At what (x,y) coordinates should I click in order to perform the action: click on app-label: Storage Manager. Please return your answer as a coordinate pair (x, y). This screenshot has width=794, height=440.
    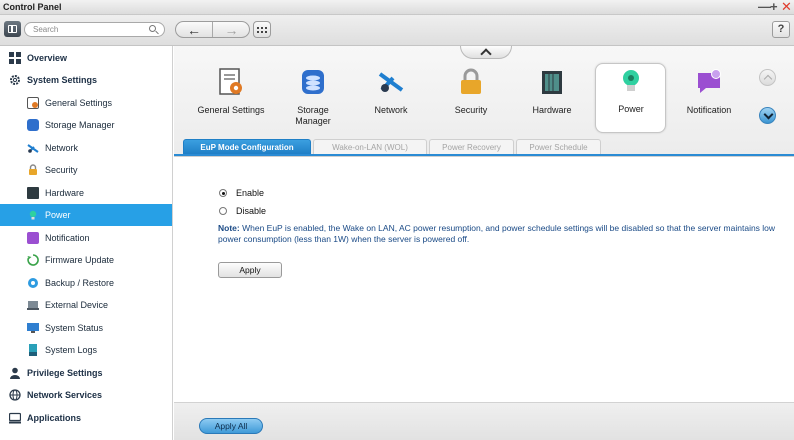
    Looking at the image, I should click on (313, 115).